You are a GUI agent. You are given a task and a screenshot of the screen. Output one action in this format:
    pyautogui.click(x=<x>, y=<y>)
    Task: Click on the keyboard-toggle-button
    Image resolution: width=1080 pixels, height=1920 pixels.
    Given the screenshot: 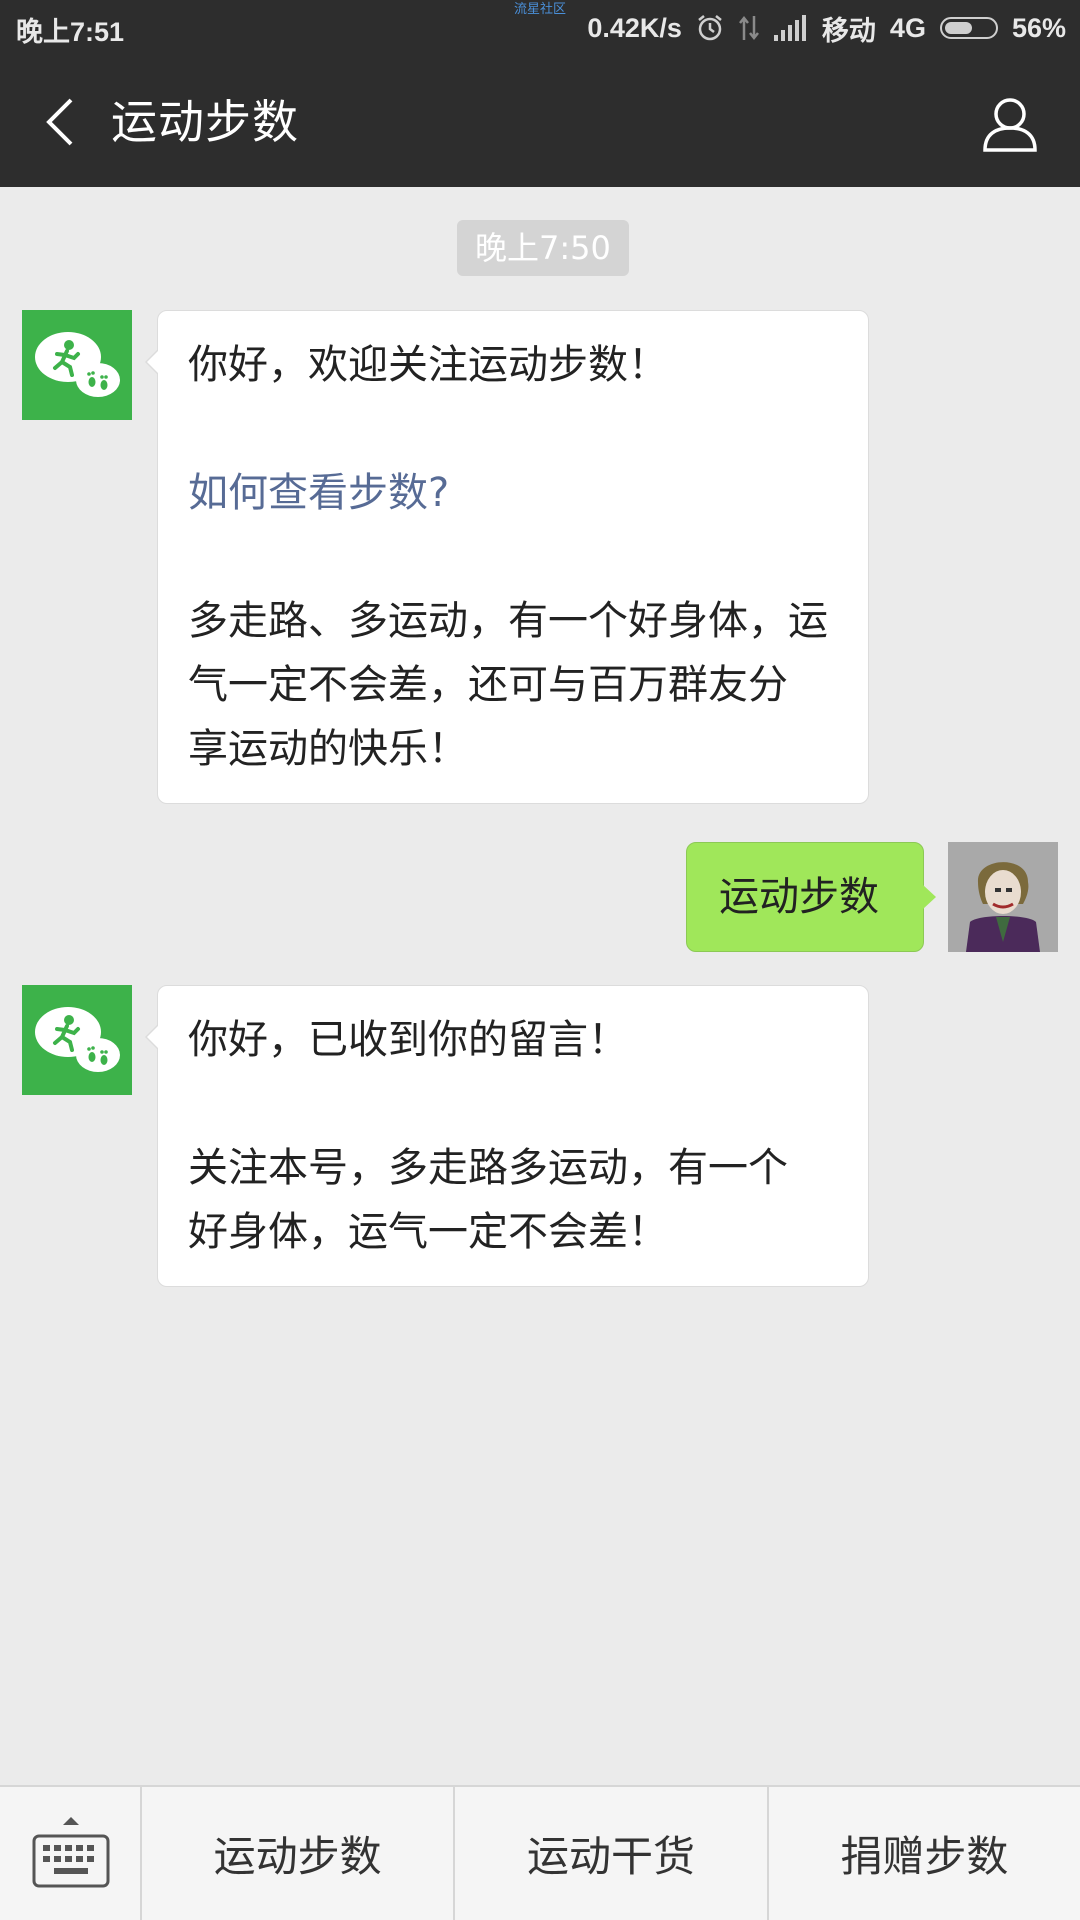 What is the action you would take?
    pyautogui.click(x=71, y=1853)
    